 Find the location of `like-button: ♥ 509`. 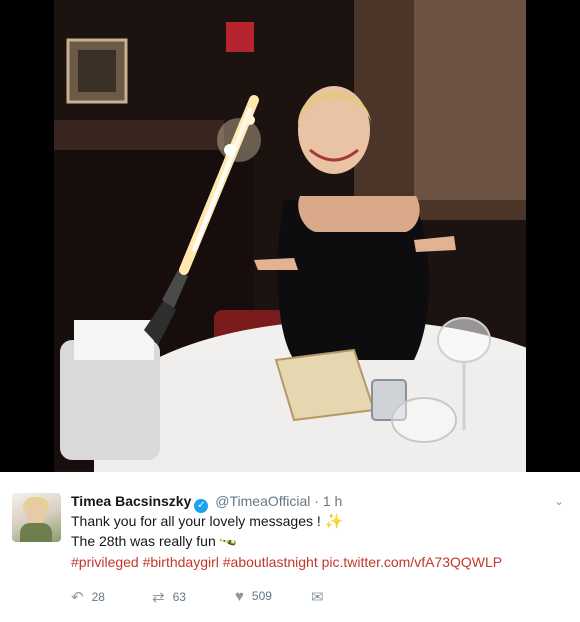

like-button: ♥ 509 is located at coordinates (253, 596).